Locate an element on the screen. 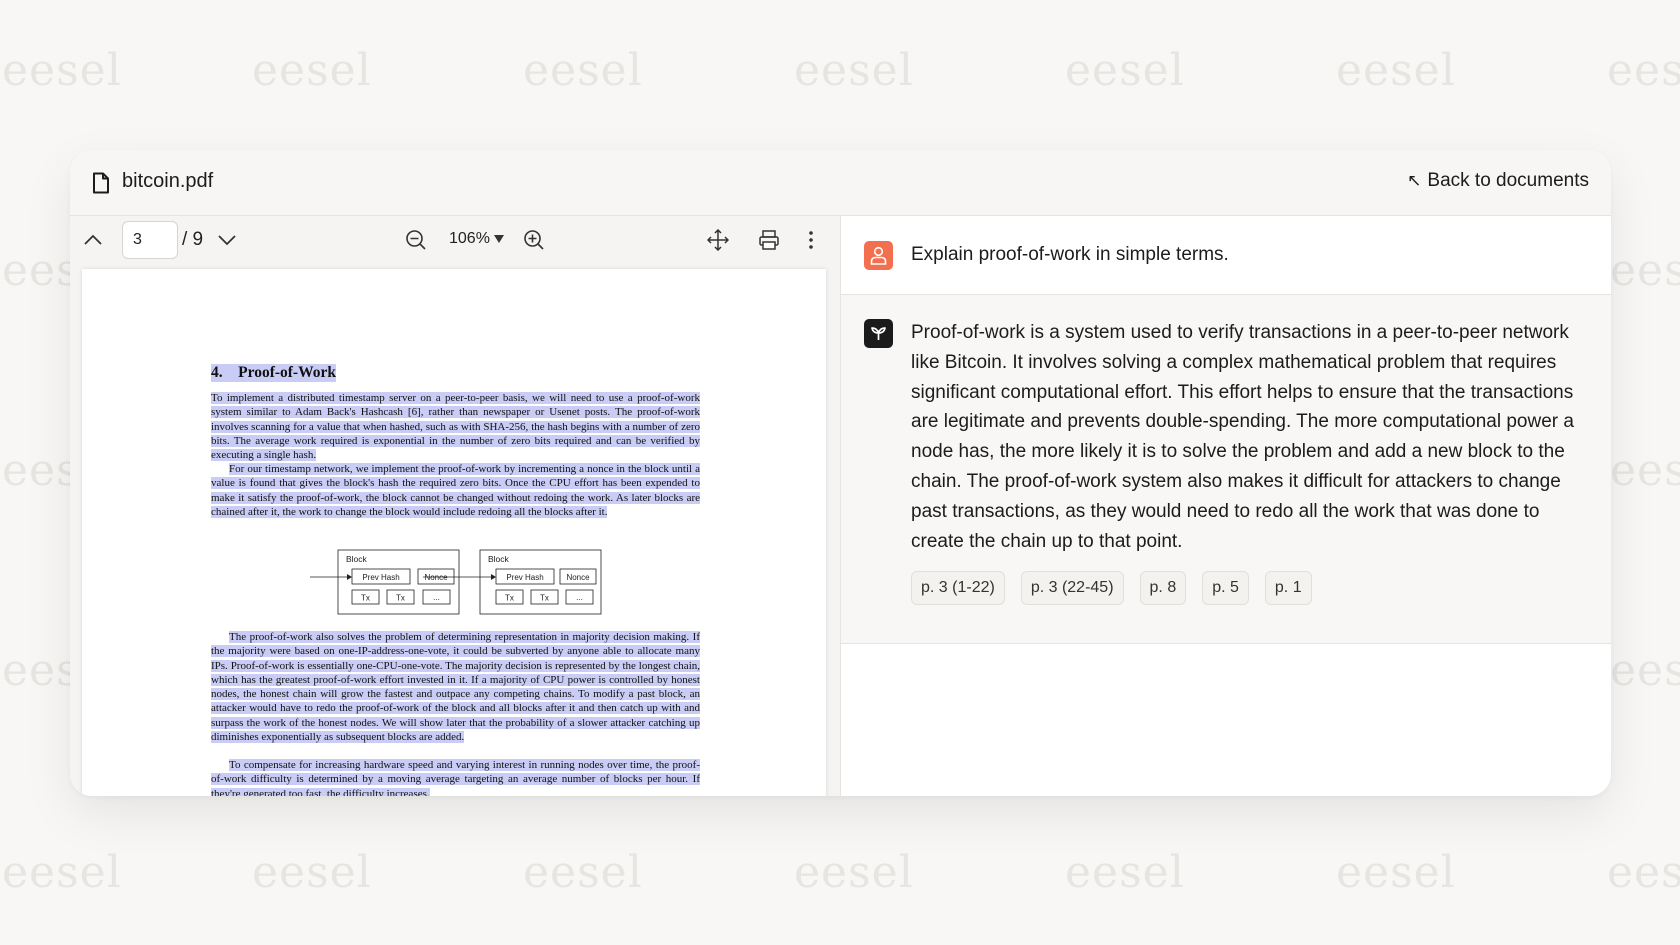 The height and width of the screenshot is (945, 1680). move-icon is located at coordinates (718, 240).